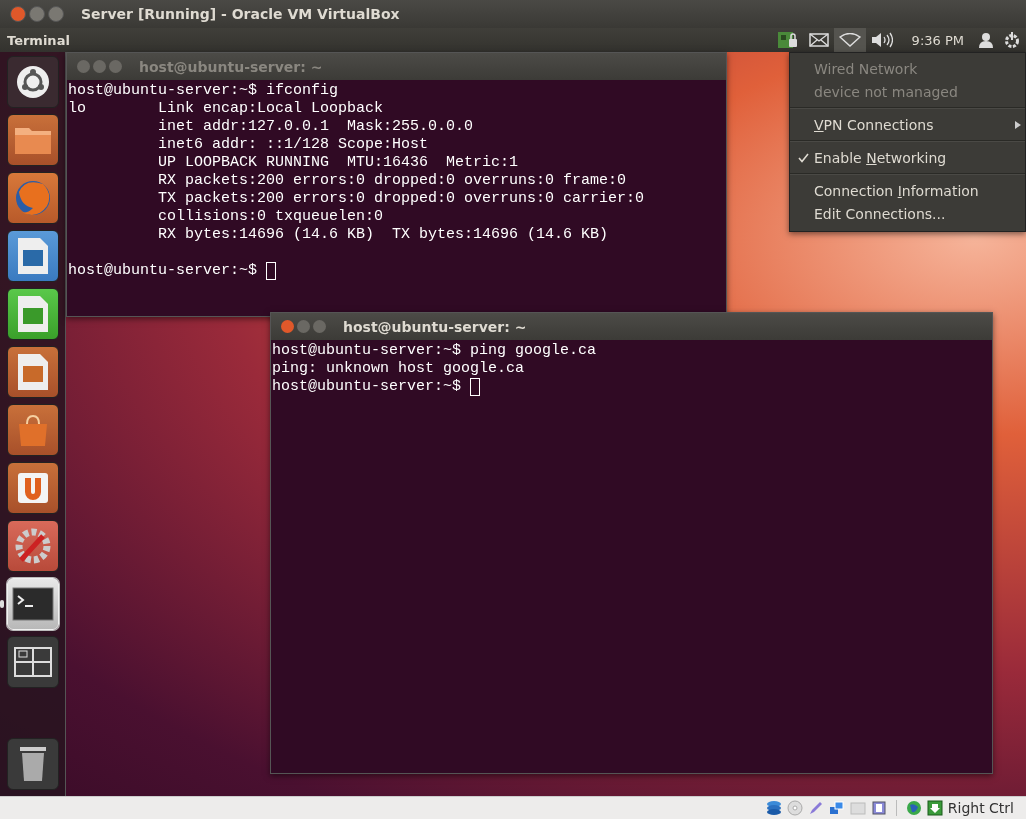 The image size is (1026, 819). What do you see at coordinates (434, 351) in the screenshot?
I see `terminal-line: host@ubuntu-server:~$ ping google.ca` at bounding box center [434, 351].